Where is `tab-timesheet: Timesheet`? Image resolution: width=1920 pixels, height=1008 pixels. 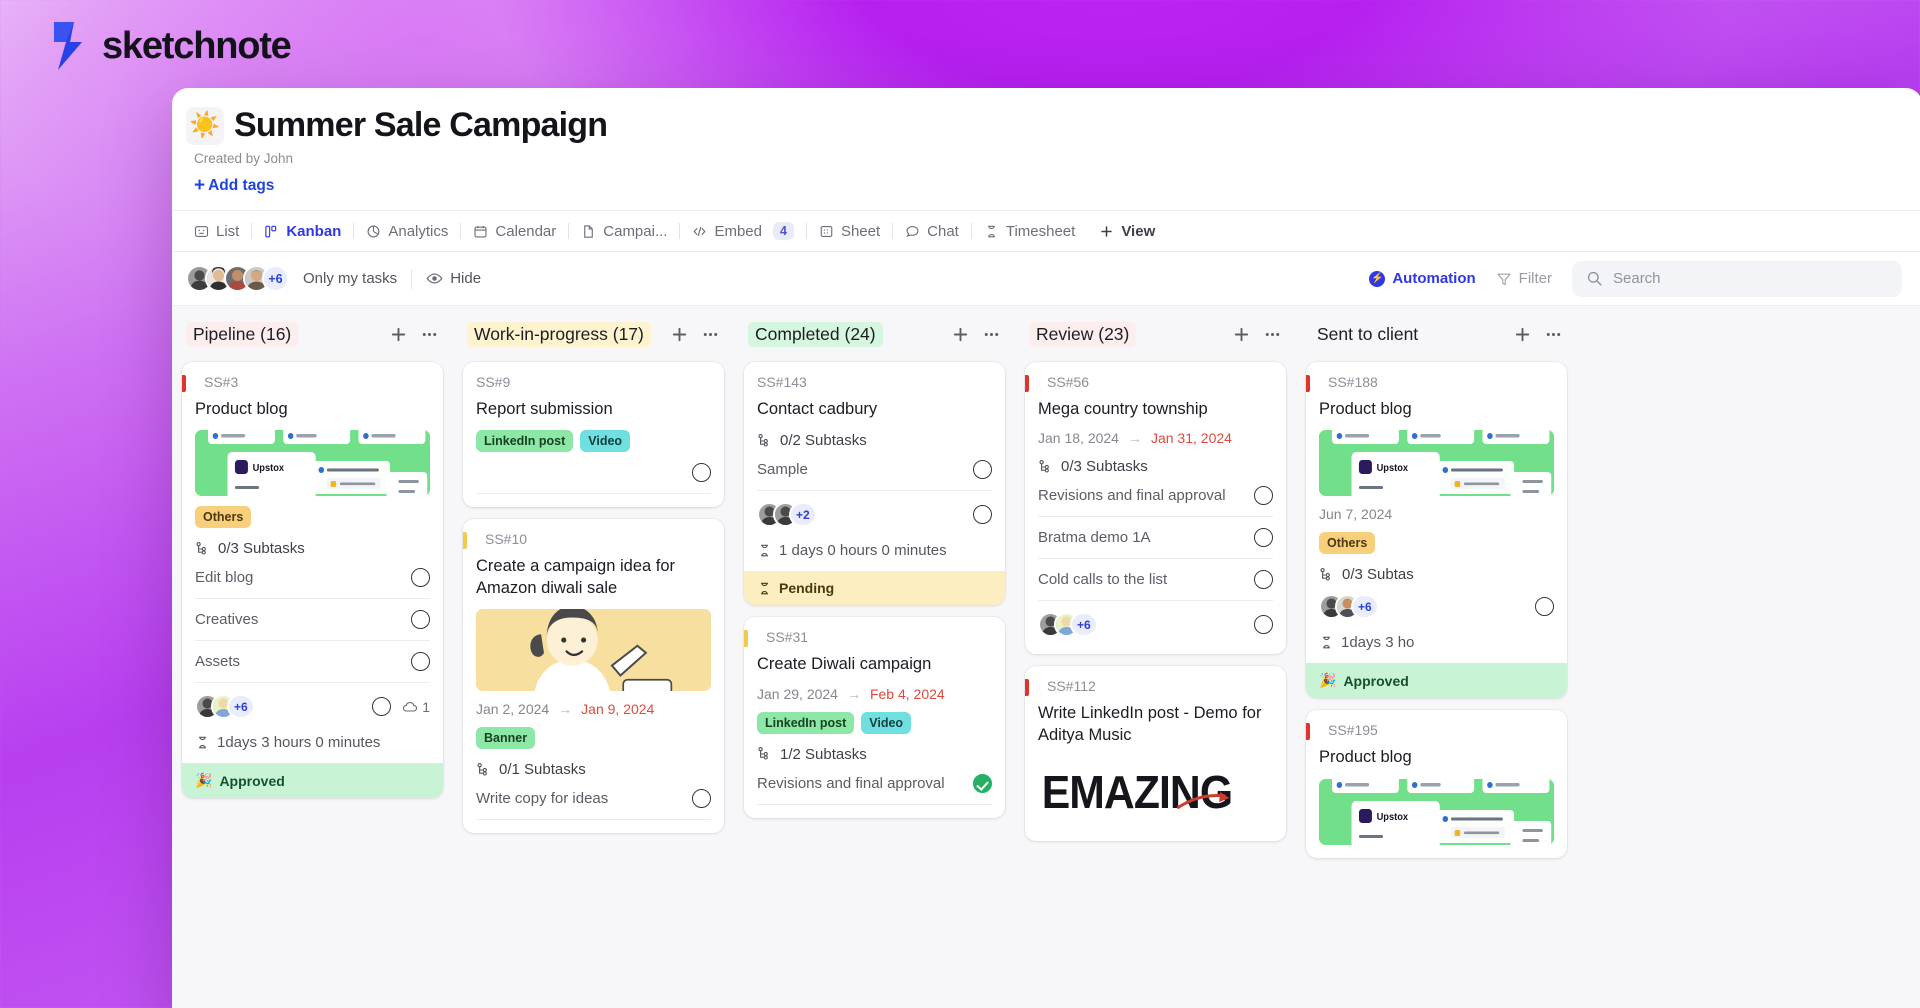
tab-timesheet: Timesheet is located at coordinates (1029, 231).